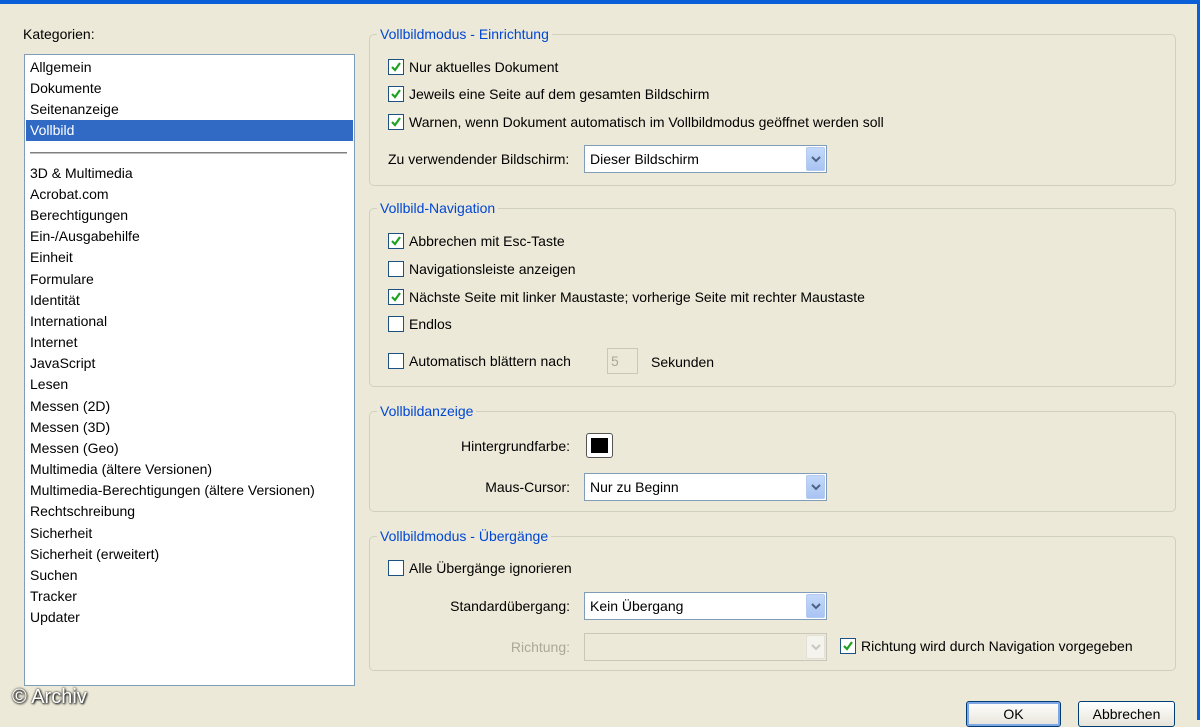 The height and width of the screenshot is (727, 1200). I want to click on cancel-button: Abbrechen, so click(1126, 714).